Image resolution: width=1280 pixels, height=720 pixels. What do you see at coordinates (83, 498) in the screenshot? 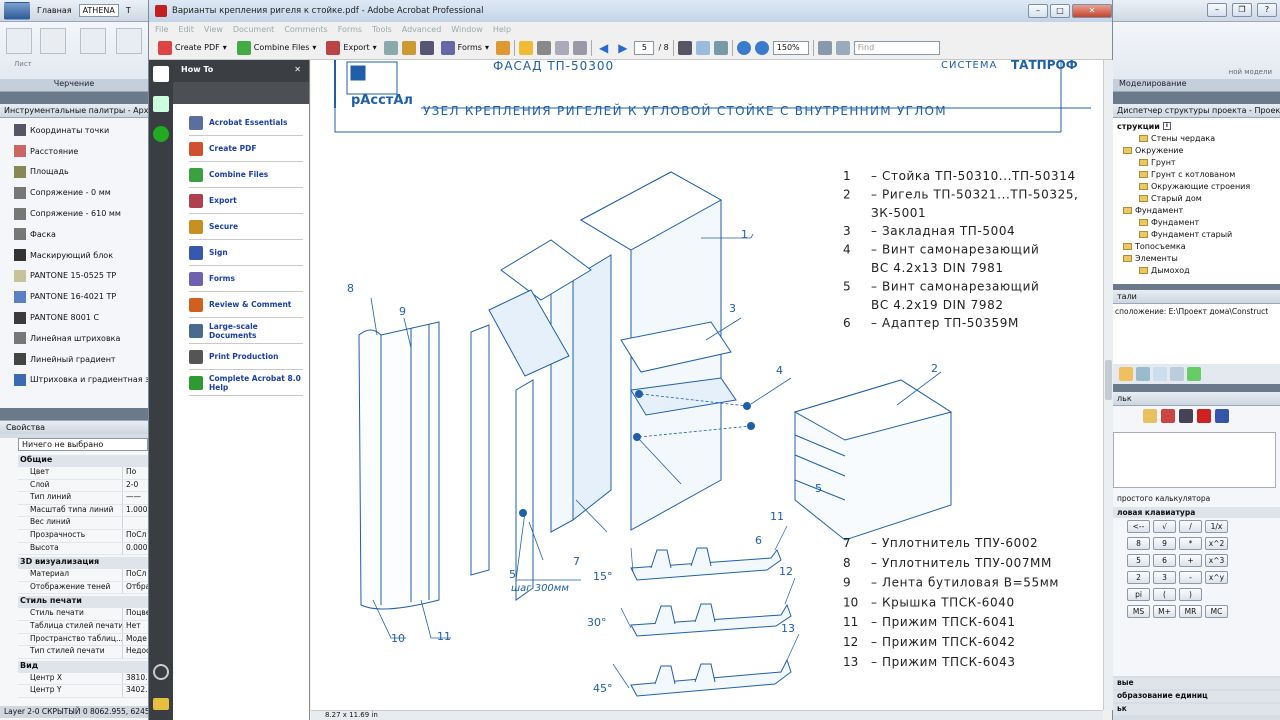
I see `property-row: Тип линий ——` at bounding box center [83, 498].